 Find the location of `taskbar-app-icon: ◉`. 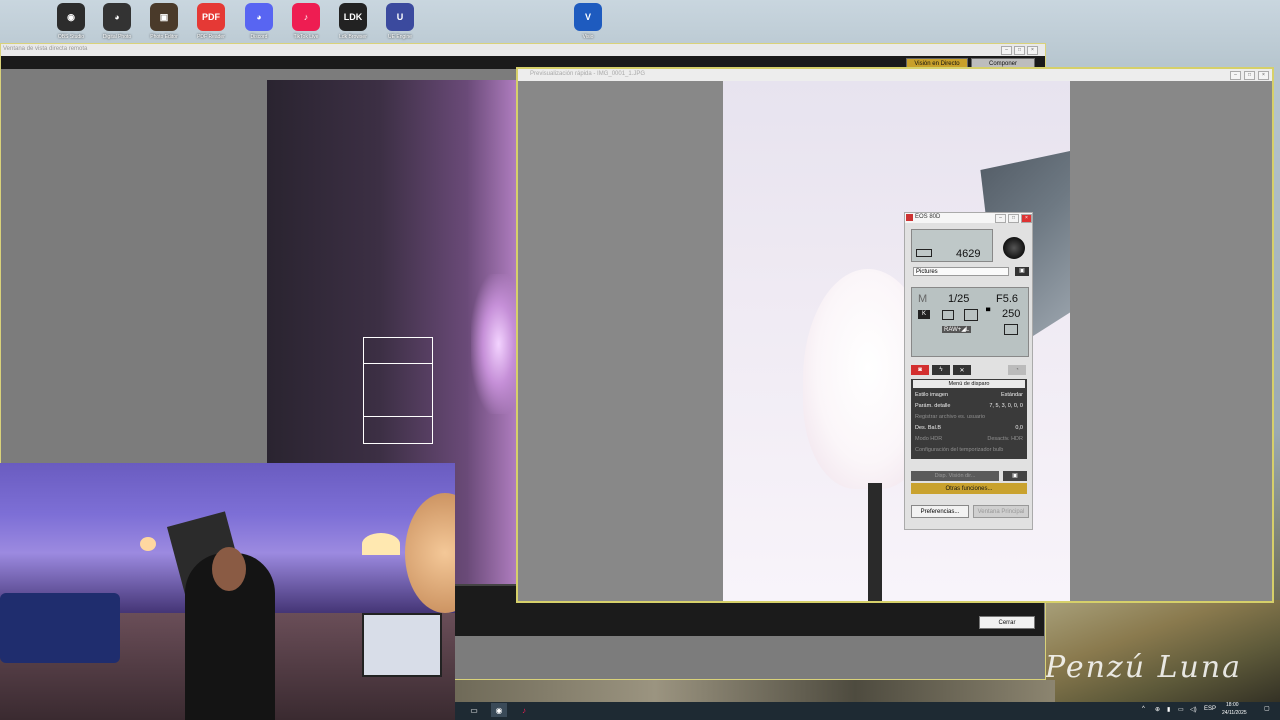

taskbar-app-icon: ◉ is located at coordinates (499, 710).